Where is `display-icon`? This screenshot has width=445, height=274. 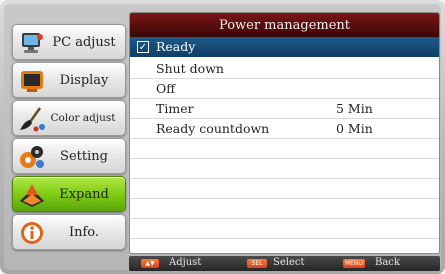 display-icon is located at coordinates (32, 81).